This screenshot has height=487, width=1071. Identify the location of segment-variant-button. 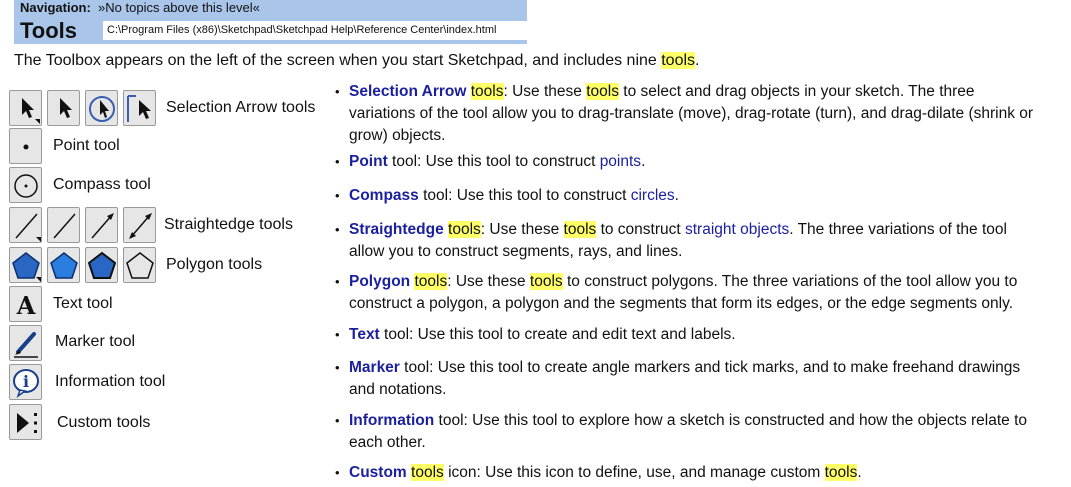
(63, 225).